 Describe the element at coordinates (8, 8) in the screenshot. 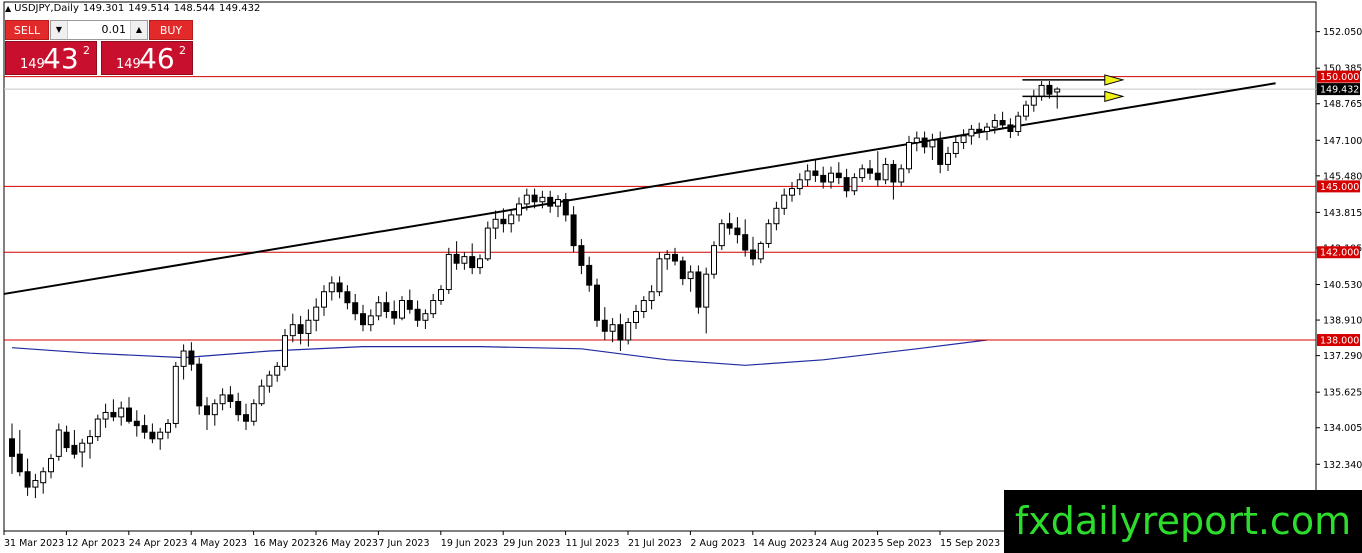

I see `collapse-triangle-icon: ▲` at that location.